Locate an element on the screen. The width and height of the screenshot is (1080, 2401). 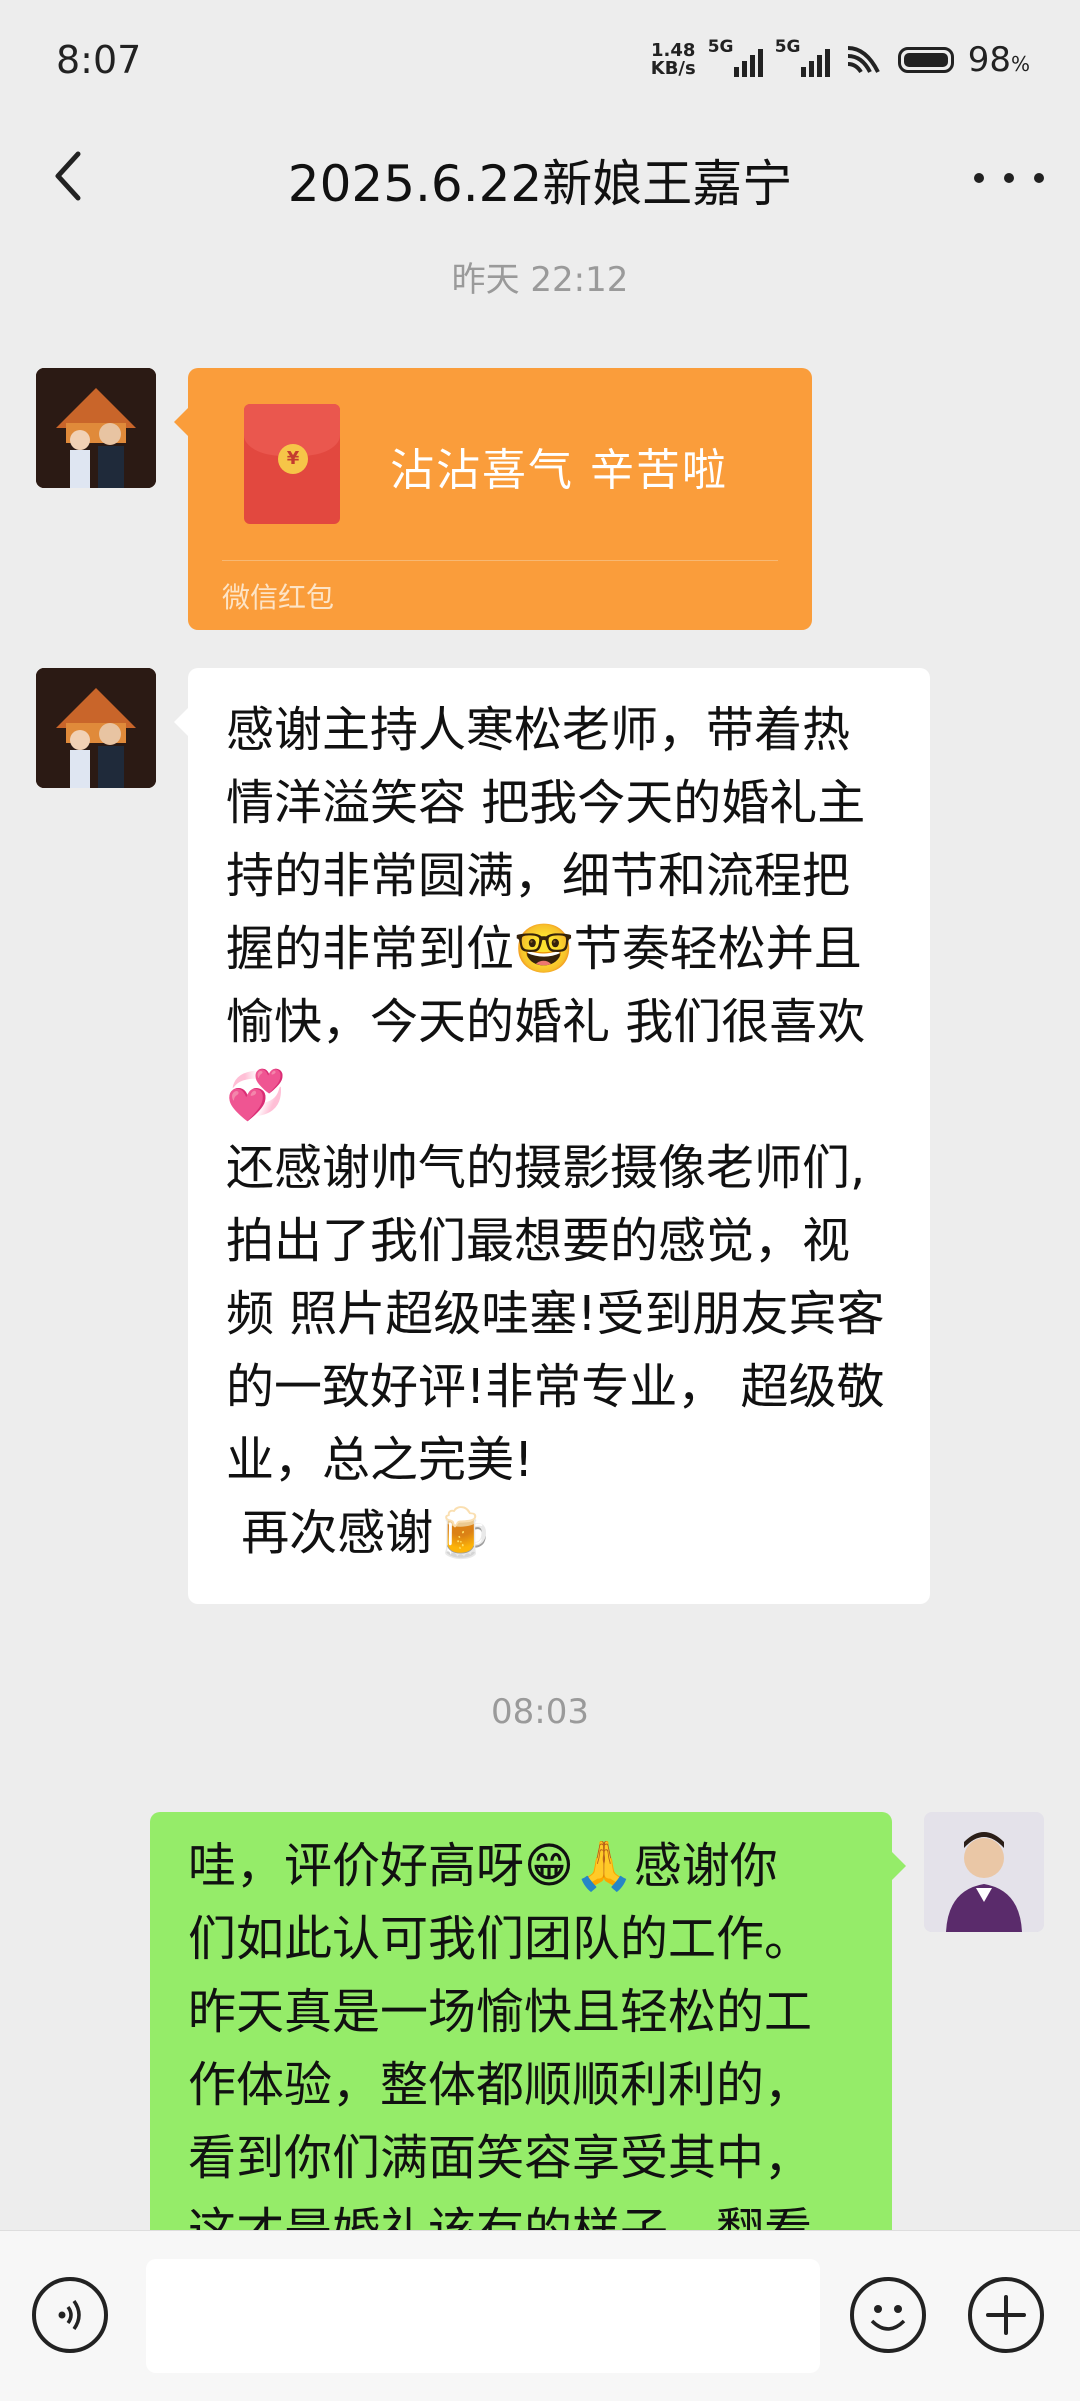
input-bar is located at coordinates (540, 2315).